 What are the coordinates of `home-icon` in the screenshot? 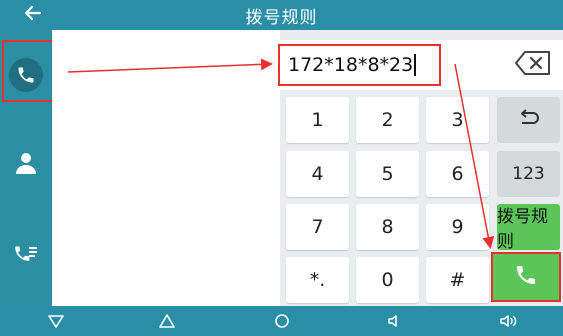 It's located at (167, 321).